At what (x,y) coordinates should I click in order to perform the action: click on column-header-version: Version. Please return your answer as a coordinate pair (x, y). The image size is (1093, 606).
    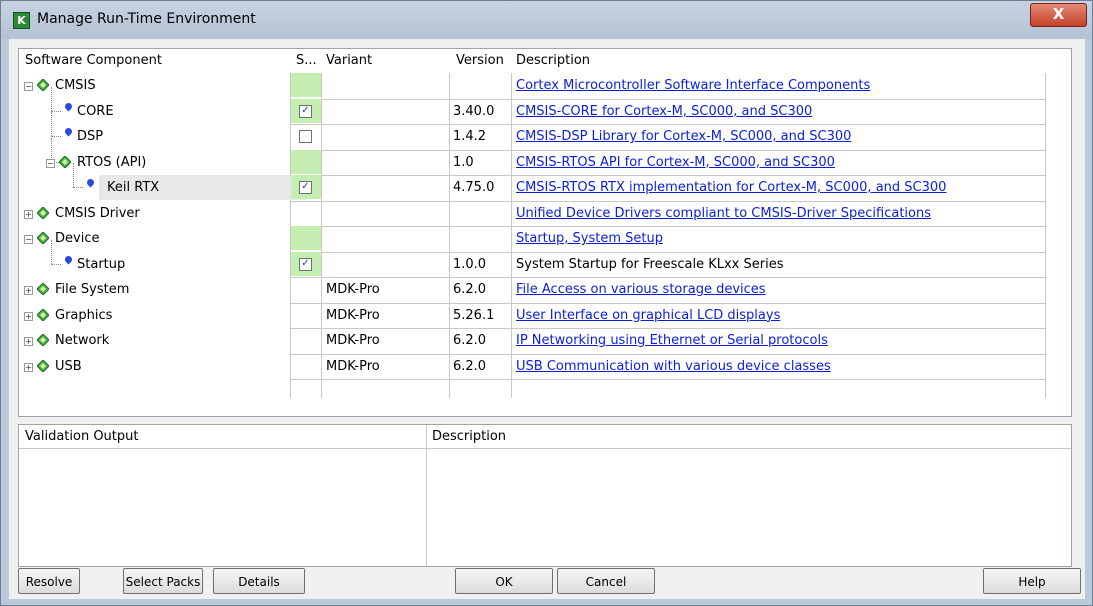
    Looking at the image, I should click on (480, 61).